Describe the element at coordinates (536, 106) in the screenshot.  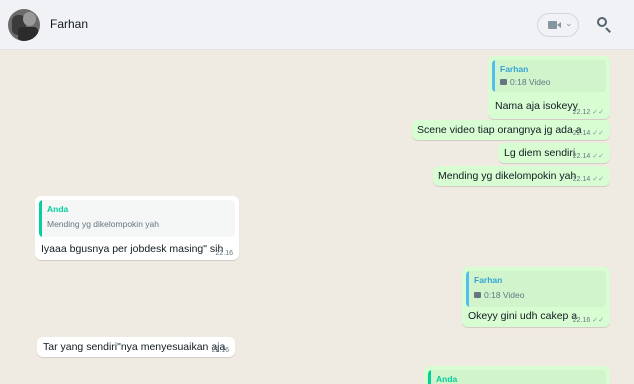
I see `message-text: Nama aja isokeyy` at that location.